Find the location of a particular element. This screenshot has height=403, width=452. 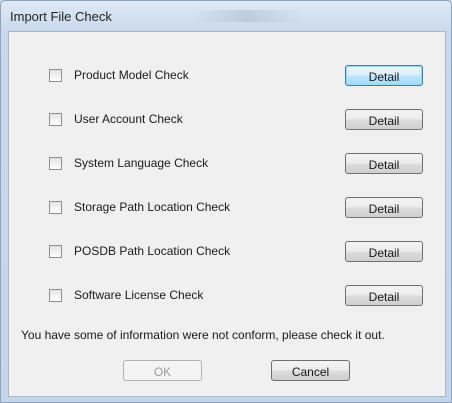

user-account-detail-button: Detail is located at coordinates (384, 119).